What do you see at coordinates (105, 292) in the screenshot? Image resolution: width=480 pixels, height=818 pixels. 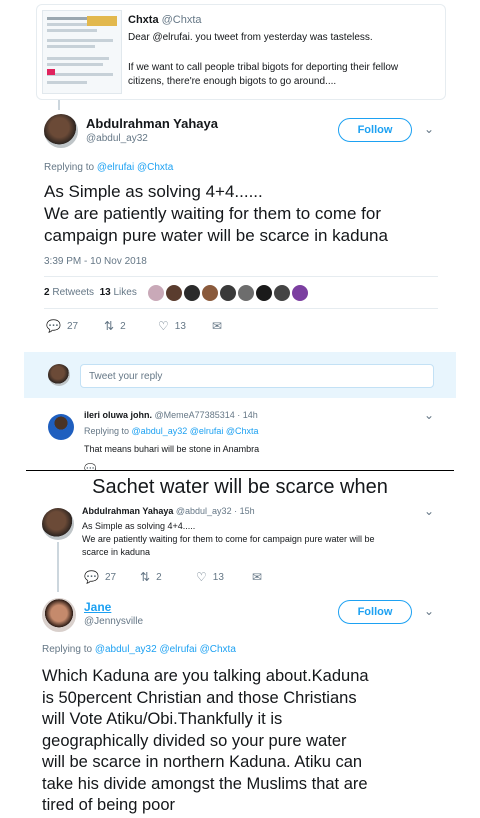 I see `likes-count: 13` at bounding box center [105, 292].